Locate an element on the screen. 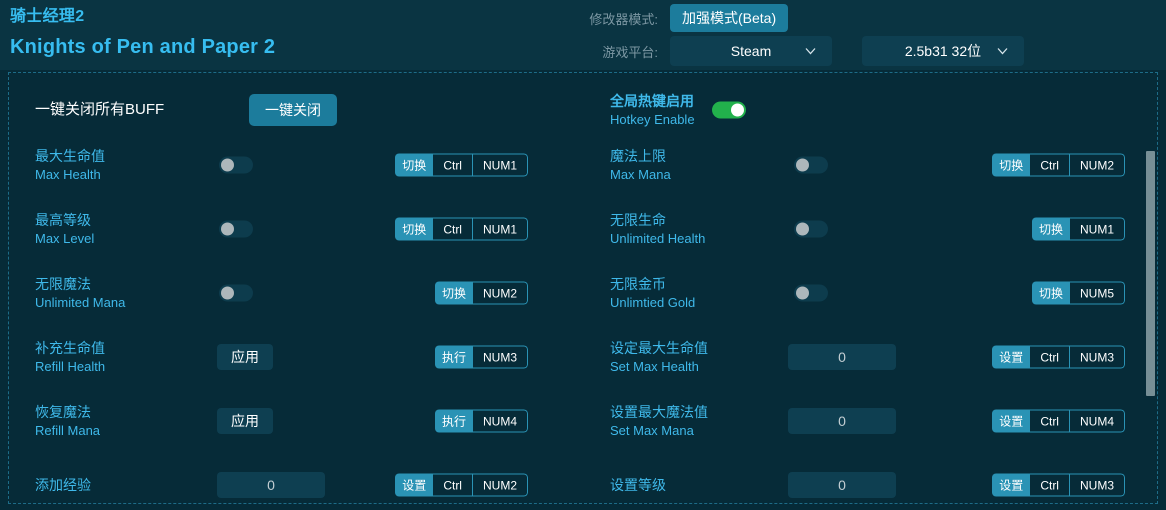  option-label-cn: 一键关闭所有BUFF is located at coordinates (100, 109).